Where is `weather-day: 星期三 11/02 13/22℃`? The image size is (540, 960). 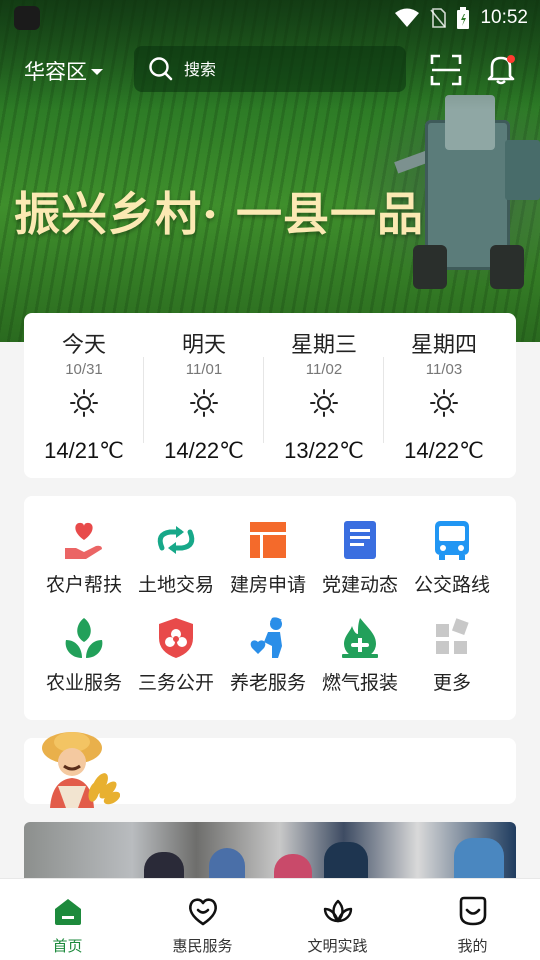 weather-day: 星期三 11/02 13/22℃ is located at coordinates (324, 402).